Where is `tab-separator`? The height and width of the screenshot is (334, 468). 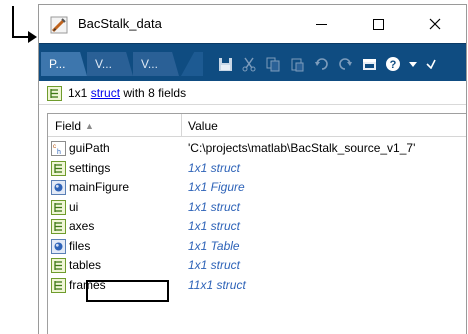
tab-separator is located at coordinates (192, 64).